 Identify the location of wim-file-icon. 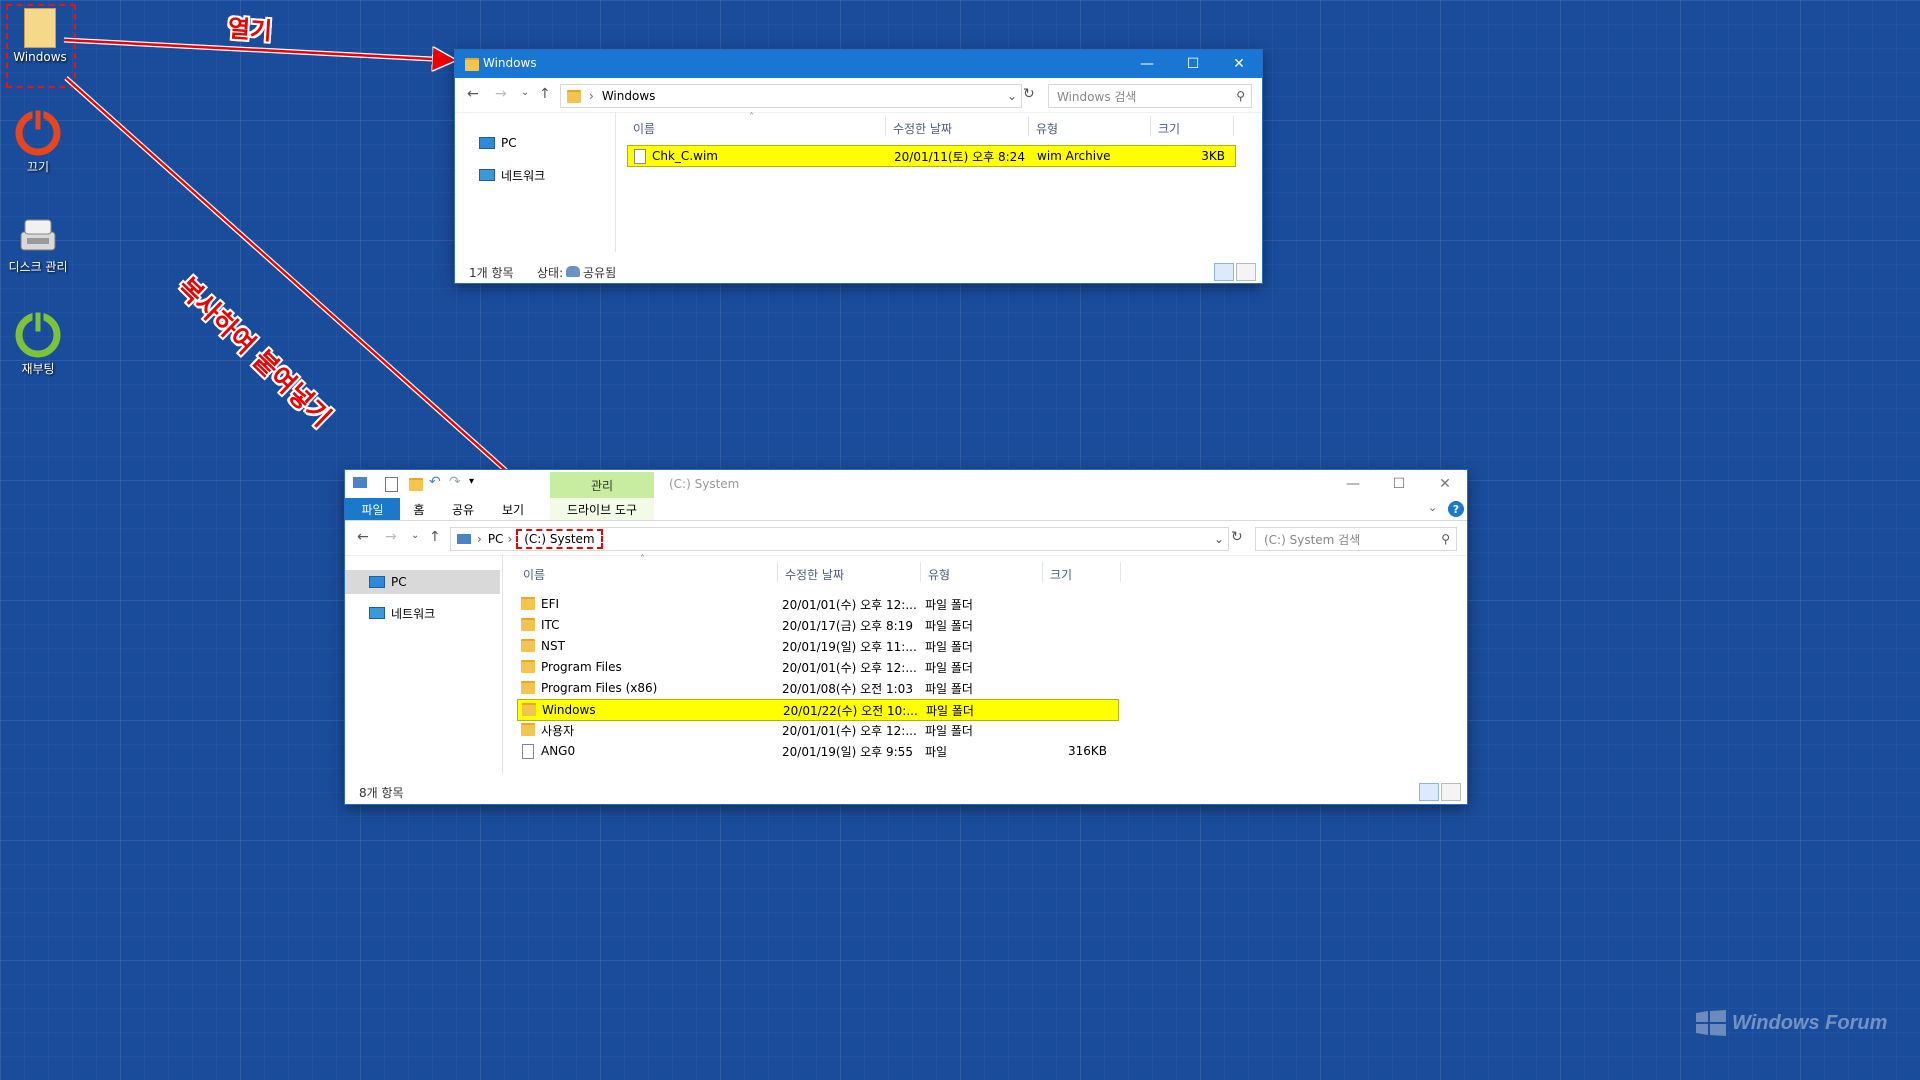
(640, 156).